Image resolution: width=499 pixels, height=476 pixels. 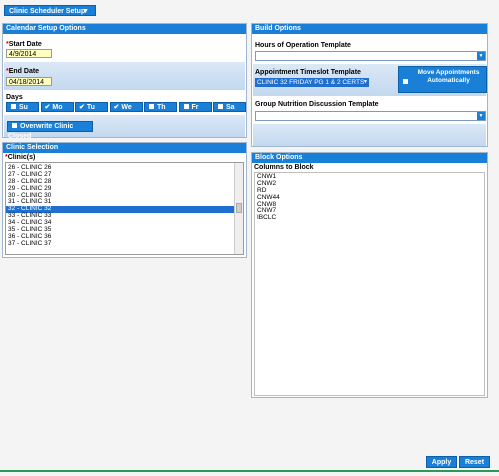 What do you see at coordinates (23, 71) in the screenshot?
I see `end-date-label: *End Date` at bounding box center [23, 71].